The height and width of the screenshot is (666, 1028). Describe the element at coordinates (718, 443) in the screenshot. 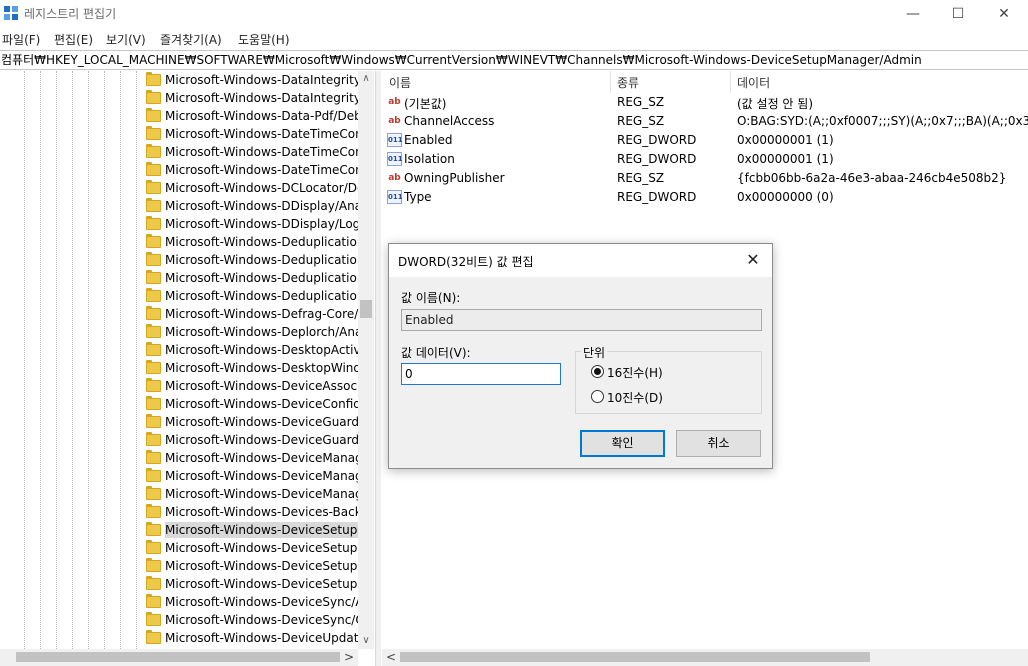

I see `cancel-button: 취소` at that location.